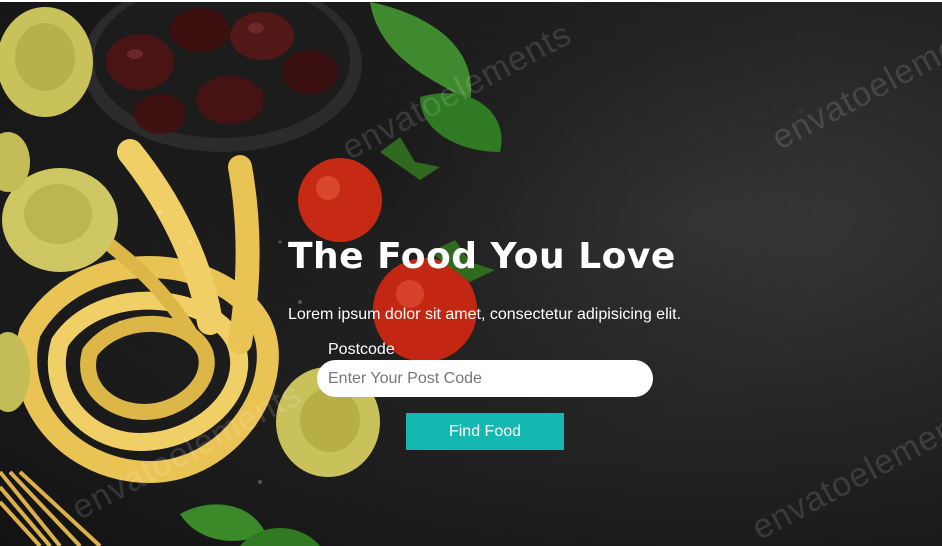 This screenshot has height=546, width=942. I want to click on hero-title: The Food You Love, so click(482, 256).